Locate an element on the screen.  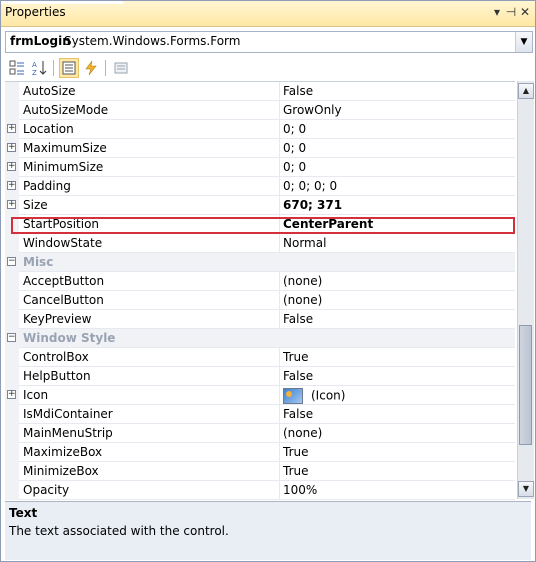
property-row: + MaximumSize 0; 0 is located at coordinates (260, 148).